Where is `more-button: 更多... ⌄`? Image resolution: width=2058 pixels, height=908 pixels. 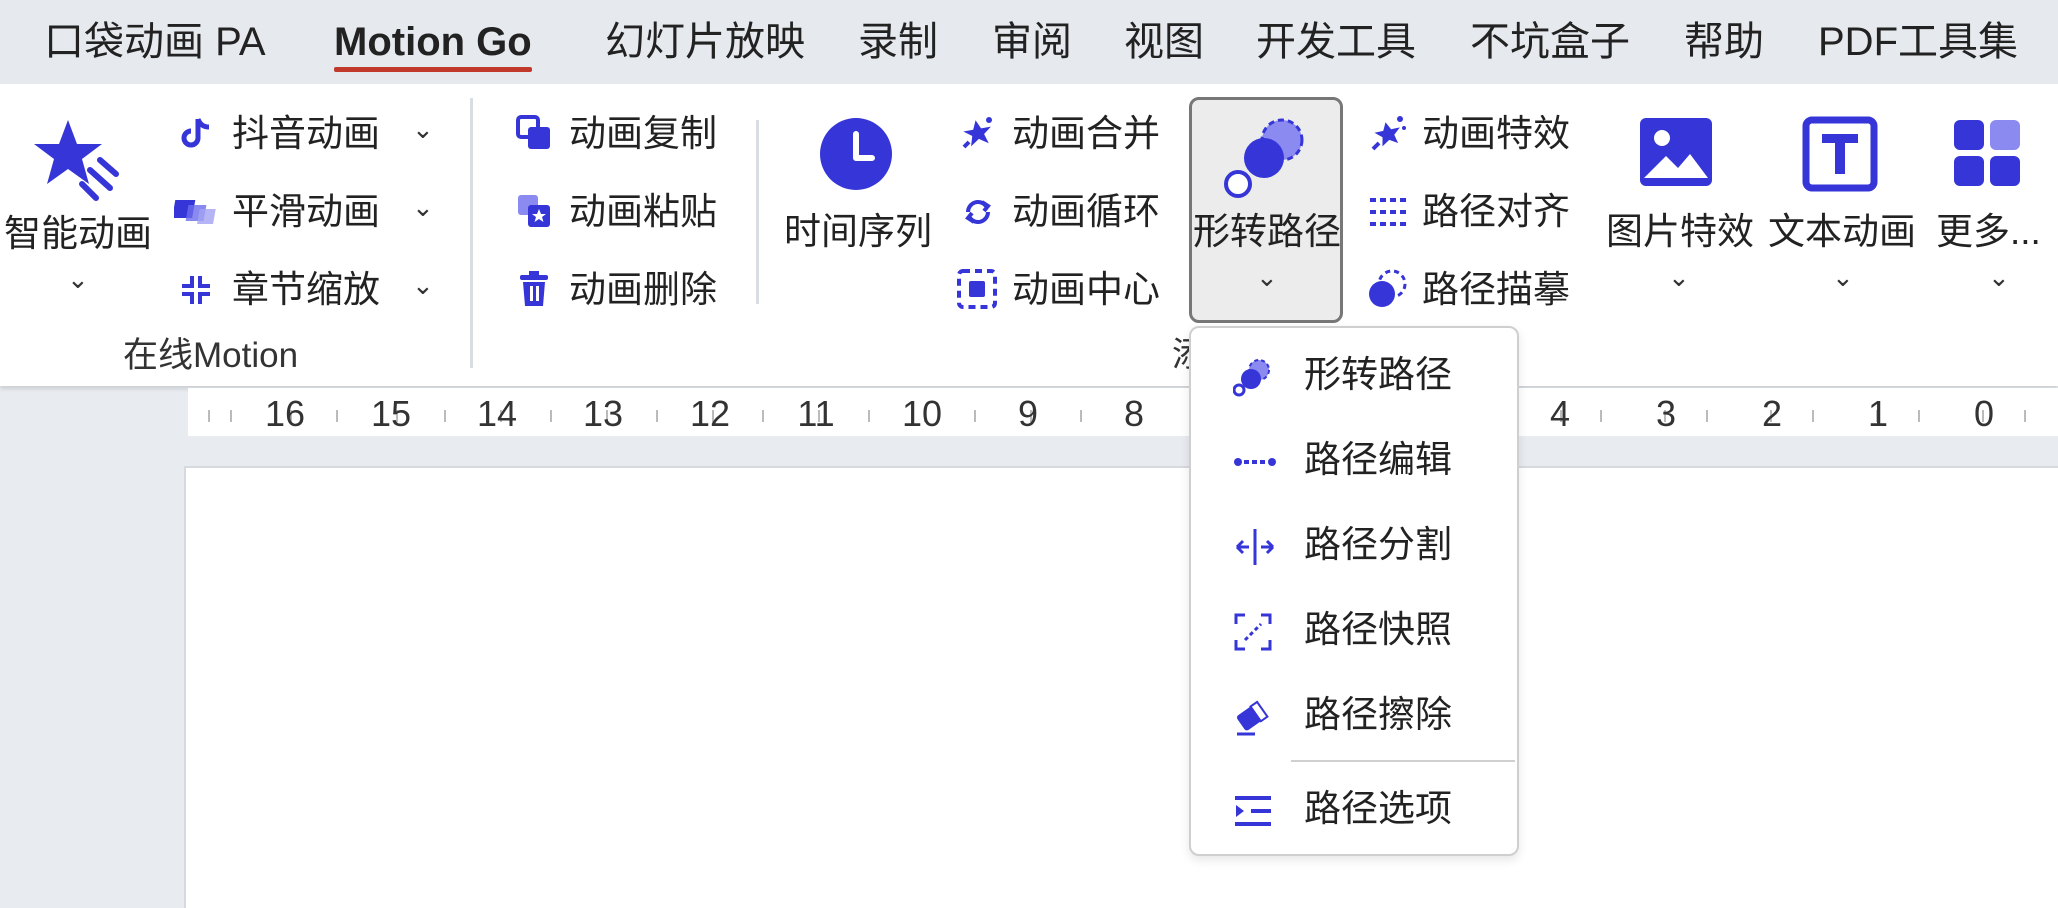
more-button: 更多... ⌄ is located at coordinates (1994, 200).